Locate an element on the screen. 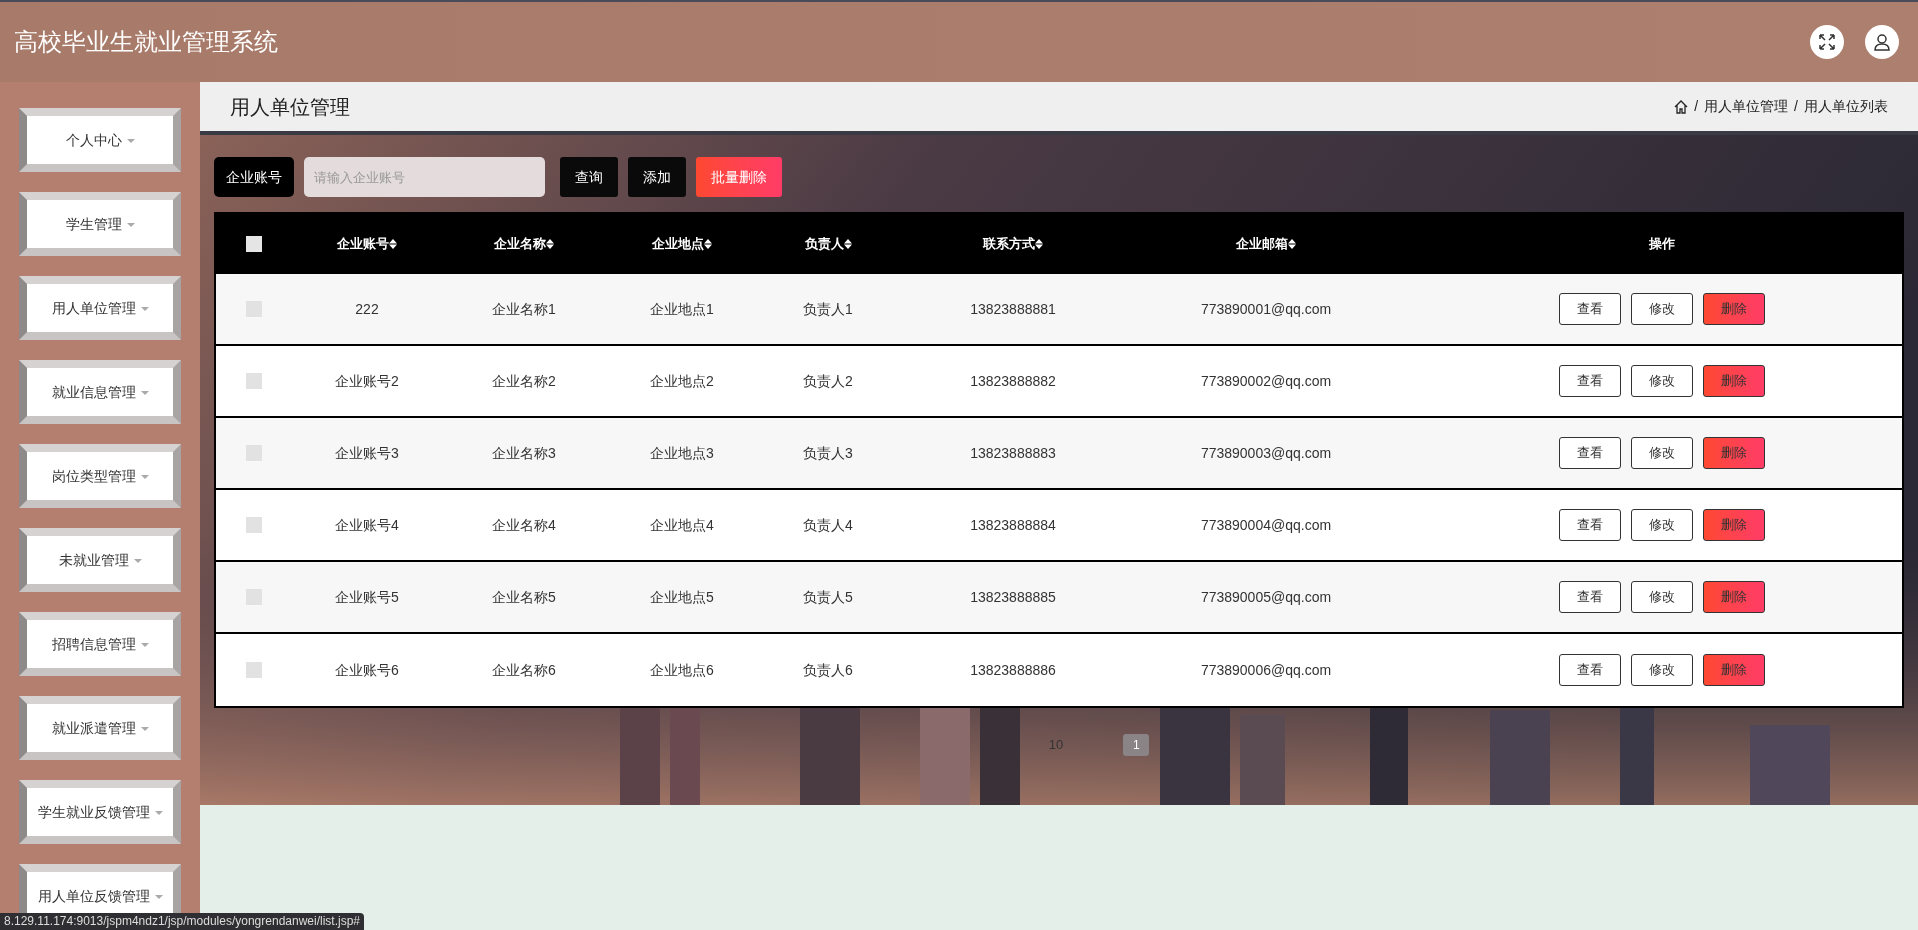 Image resolution: width=1918 pixels, height=930 pixels. sidebar-item: 就业派遣管理 is located at coordinates (100, 728).